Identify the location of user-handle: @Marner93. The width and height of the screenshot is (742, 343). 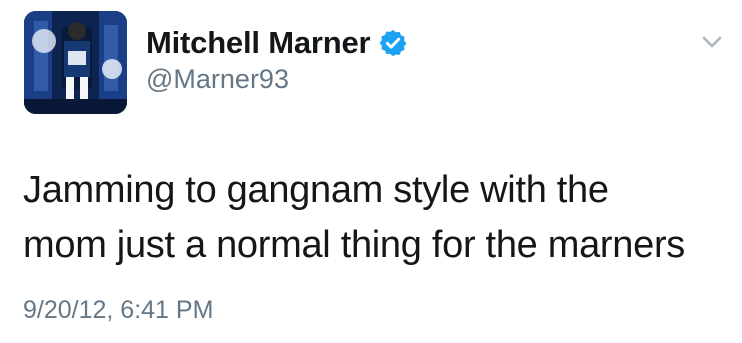
(277, 79).